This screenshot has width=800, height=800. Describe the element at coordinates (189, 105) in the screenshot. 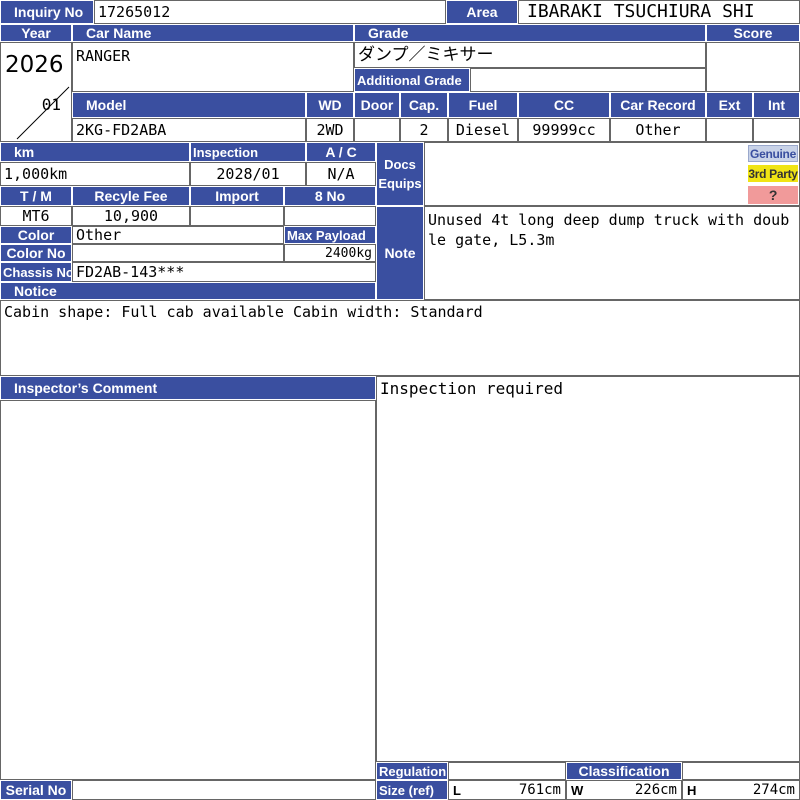

I see `model-label: Model` at that location.